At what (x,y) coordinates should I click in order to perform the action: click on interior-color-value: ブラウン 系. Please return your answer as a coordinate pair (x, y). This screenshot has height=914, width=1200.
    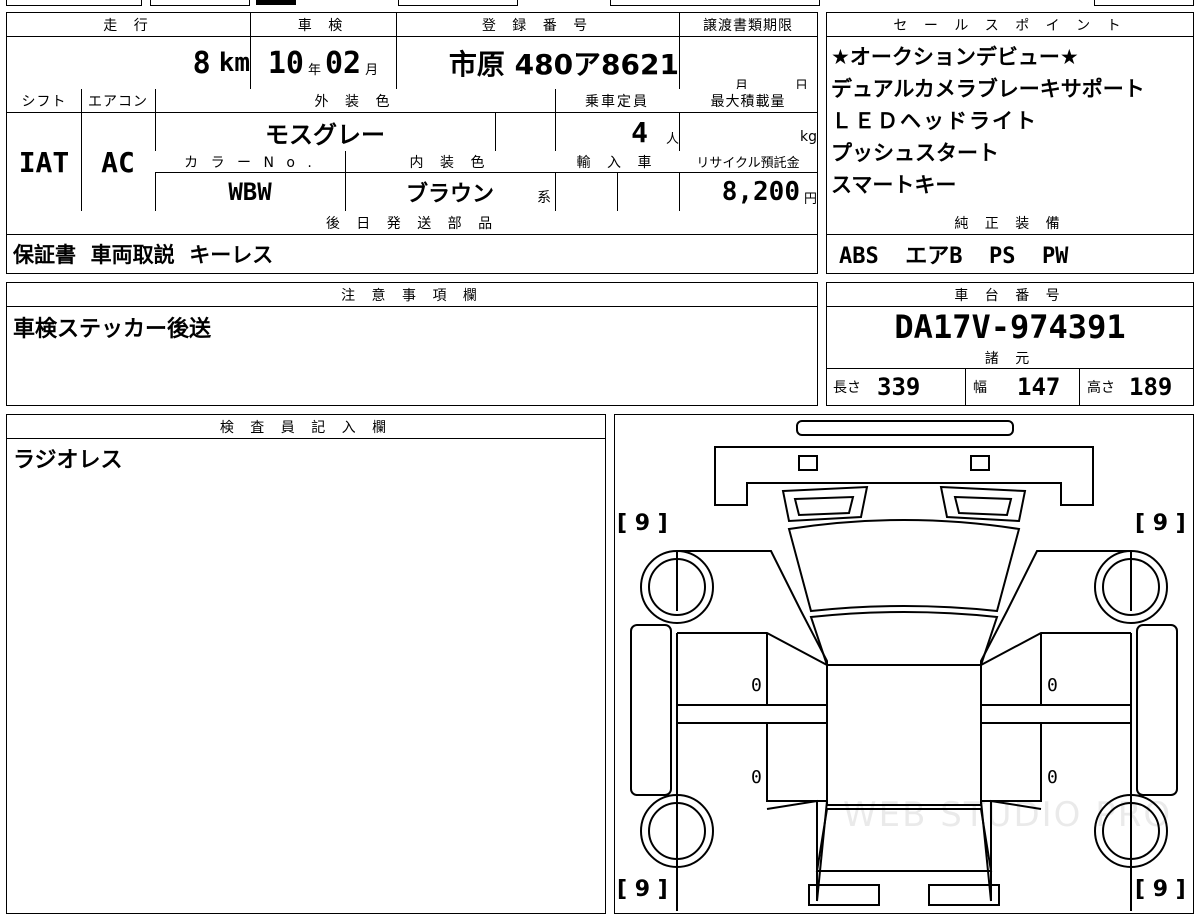
    Looking at the image, I should click on (478, 194).